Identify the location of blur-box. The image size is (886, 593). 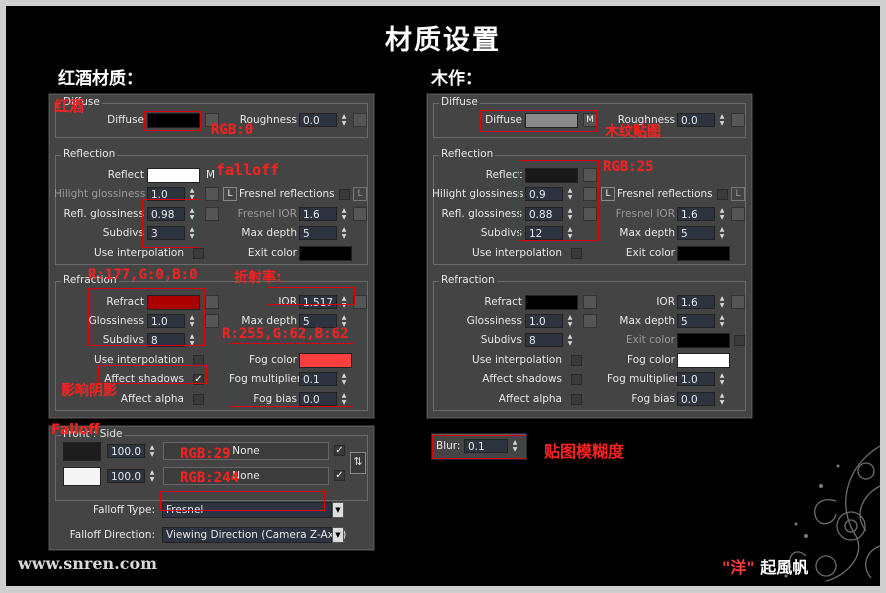
(479, 447).